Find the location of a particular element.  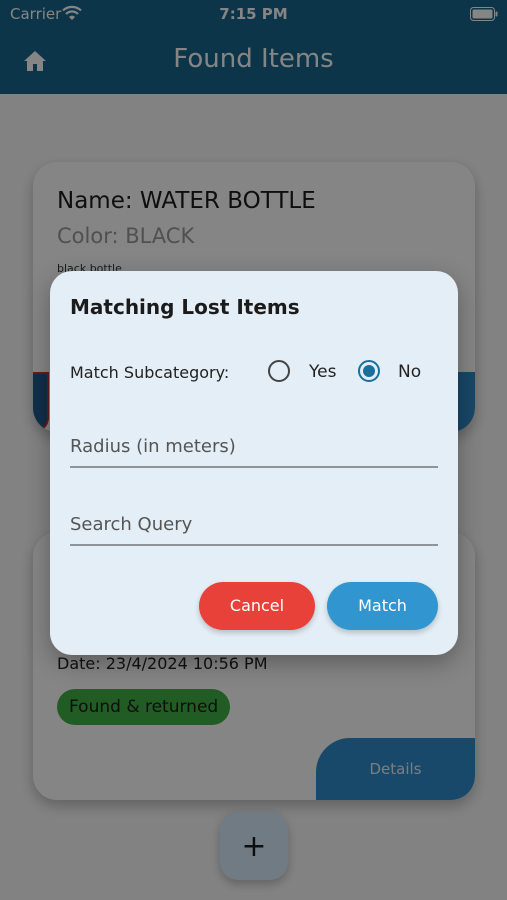

radio-yes is located at coordinates (279, 371).